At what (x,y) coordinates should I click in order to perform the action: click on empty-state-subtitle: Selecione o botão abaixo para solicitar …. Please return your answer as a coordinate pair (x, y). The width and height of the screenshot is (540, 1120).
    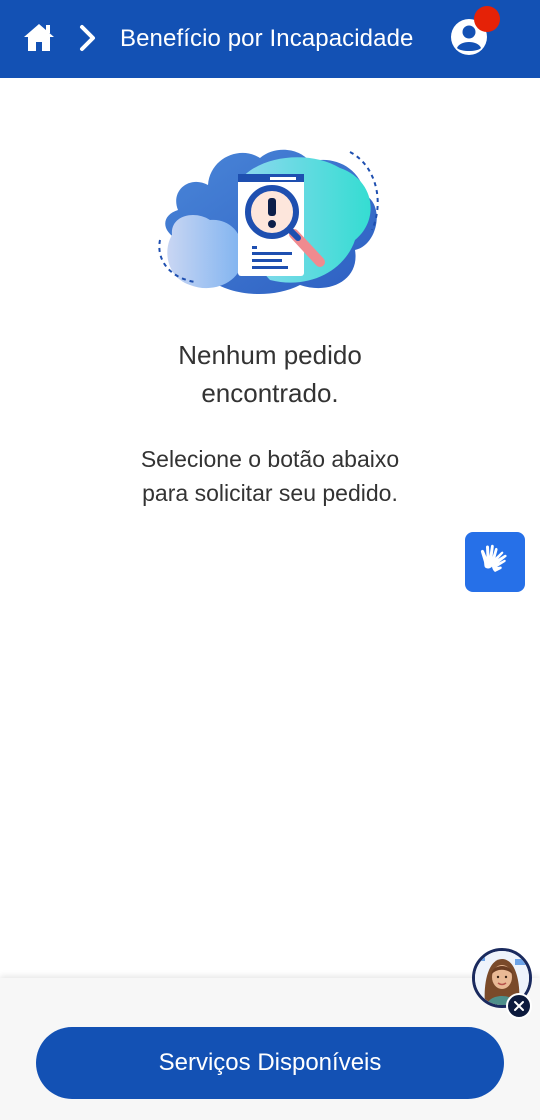
    Looking at the image, I should click on (270, 476).